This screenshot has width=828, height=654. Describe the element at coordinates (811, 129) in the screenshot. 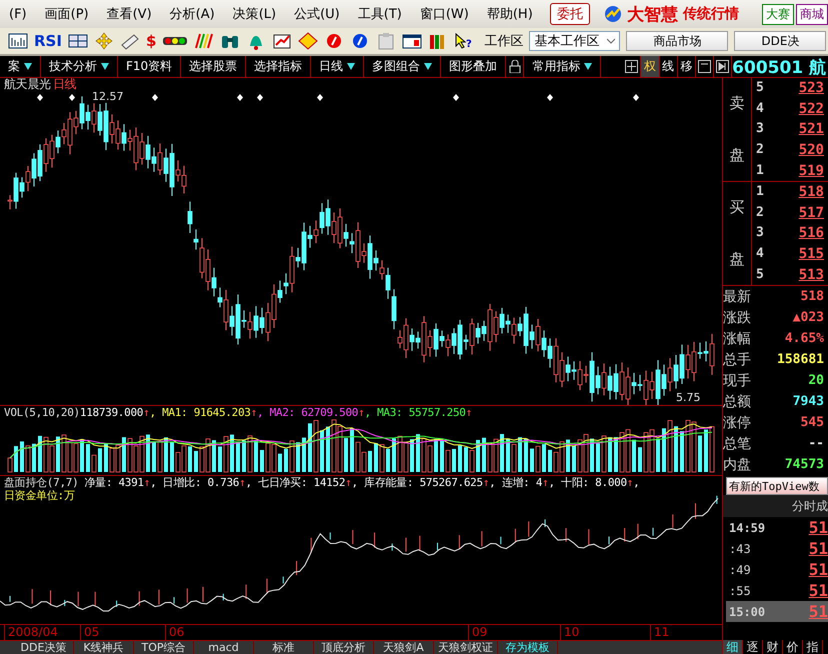

I see `order-price: 521` at that location.